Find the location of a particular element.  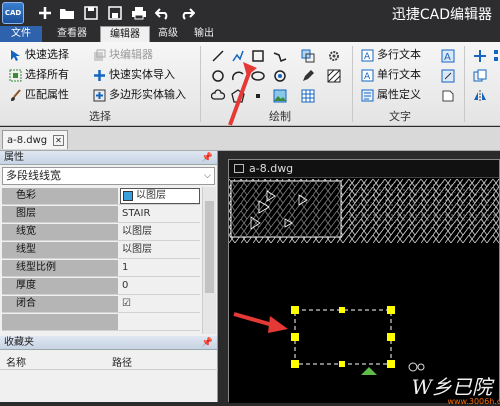

property-value: 1 is located at coordinates (160, 268).